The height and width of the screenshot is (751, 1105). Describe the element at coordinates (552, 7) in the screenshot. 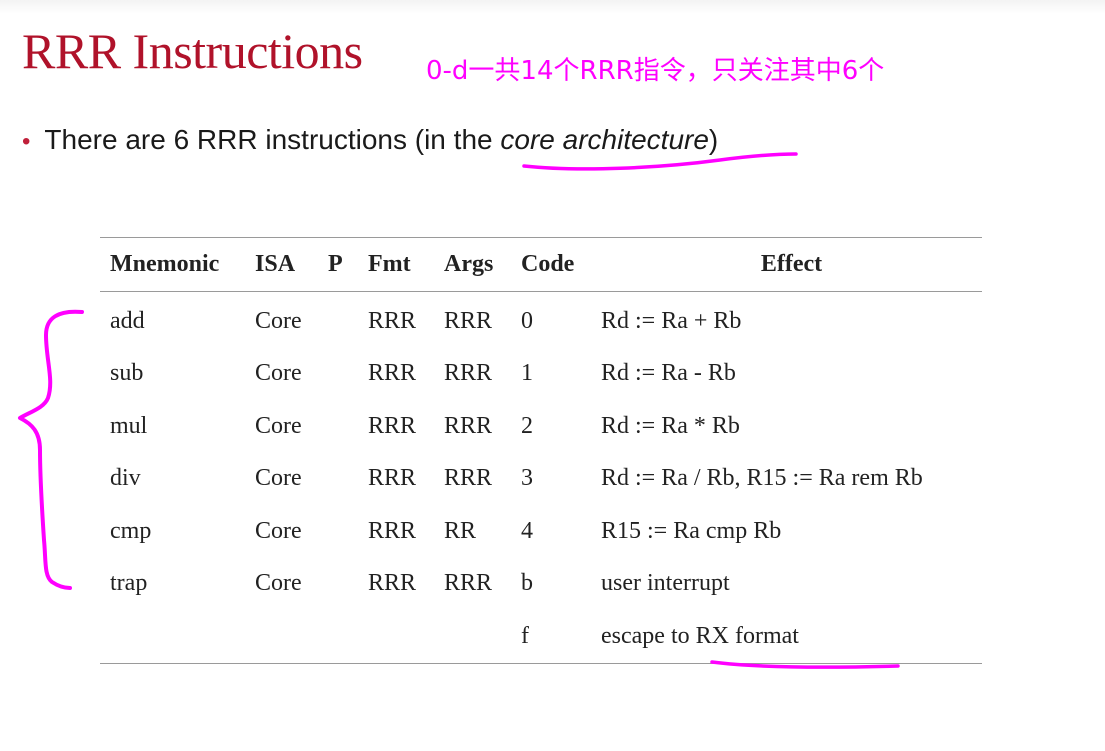

I see `slide-top-bar` at that location.